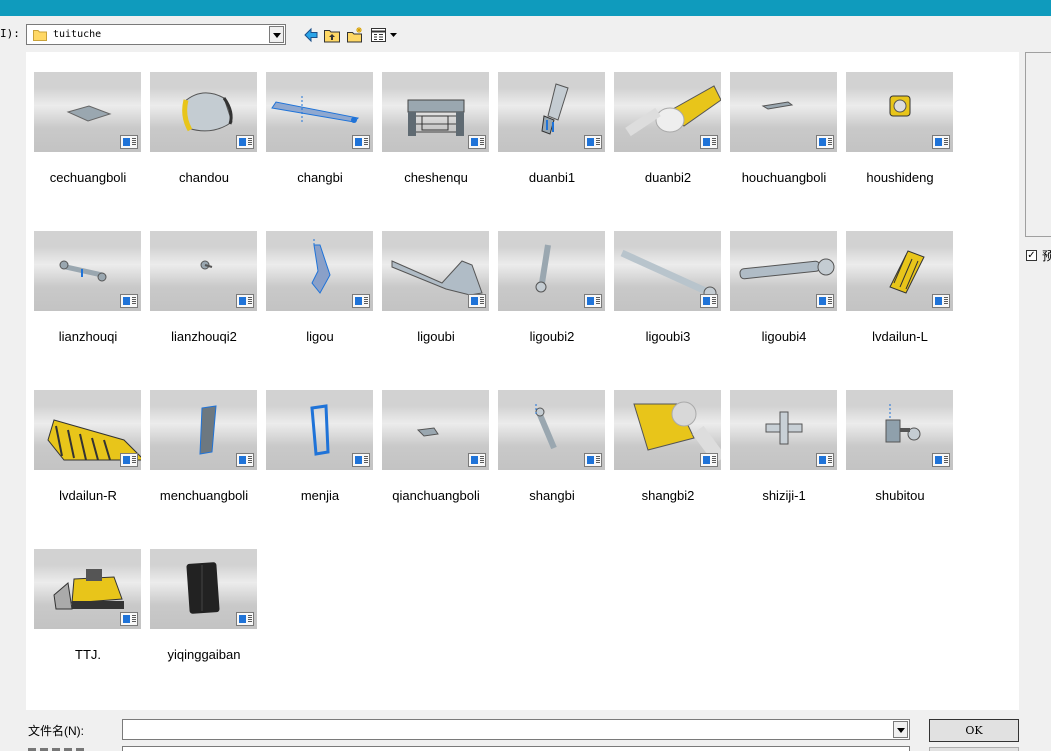 This screenshot has height=751, width=1051. What do you see at coordinates (552, 336) in the screenshot?
I see `file-name: ligoubi2` at bounding box center [552, 336].